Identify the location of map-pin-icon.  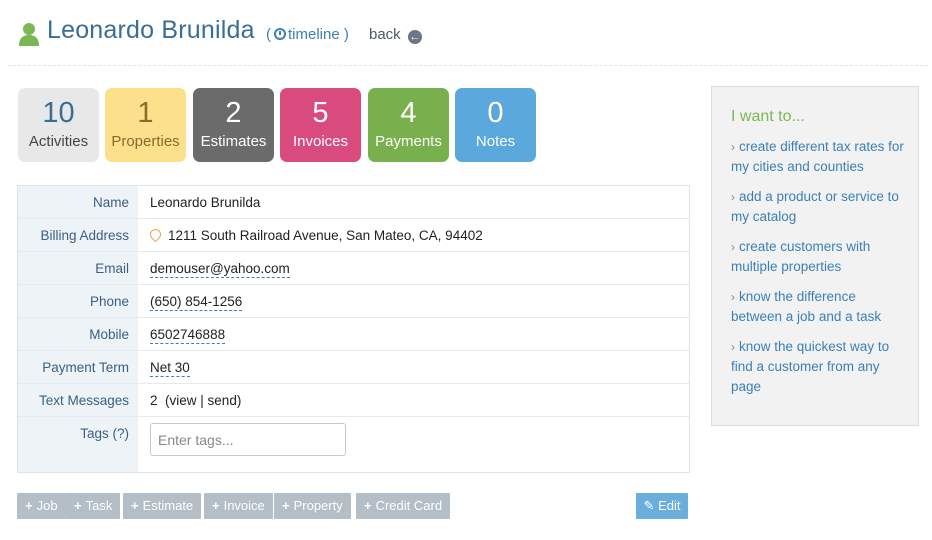
(155, 234).